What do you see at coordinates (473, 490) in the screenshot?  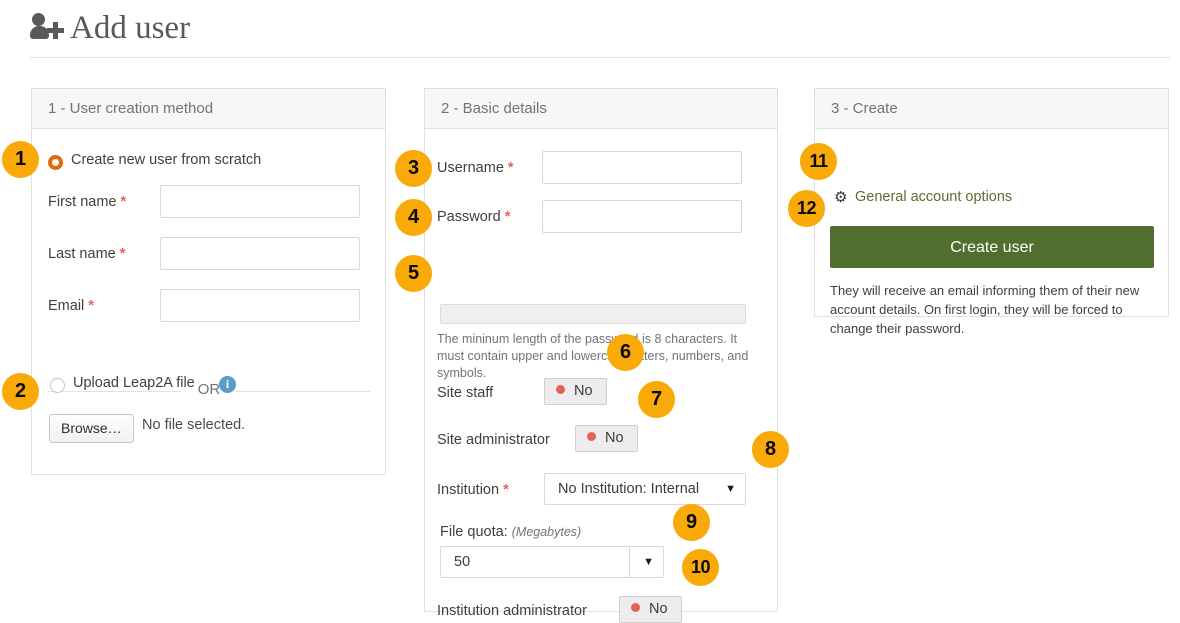 I see `institution-label: Institution *` at bounding box center [473, 490].